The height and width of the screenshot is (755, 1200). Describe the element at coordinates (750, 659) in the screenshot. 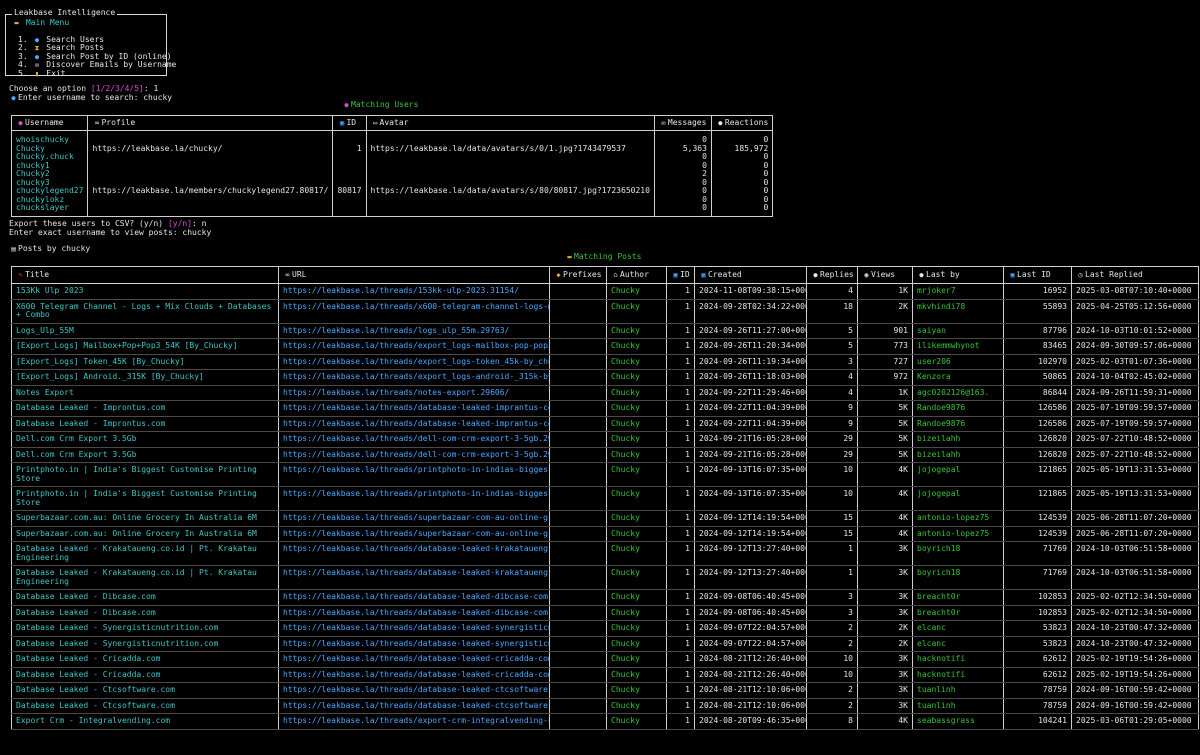

I see `post-created-cell: 2024-08-21T12:26:40+0000` at that location.